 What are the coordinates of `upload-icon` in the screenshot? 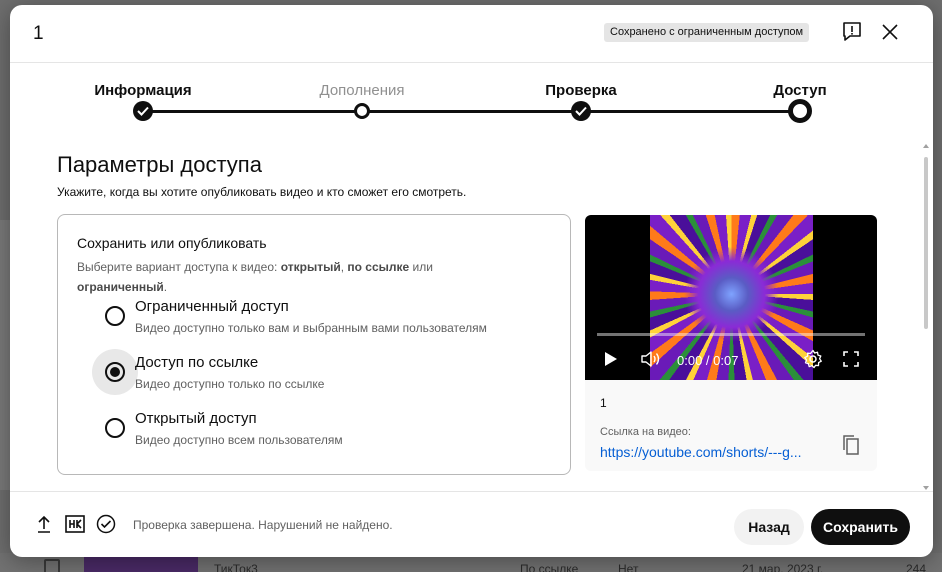 It's located at (44, 524).